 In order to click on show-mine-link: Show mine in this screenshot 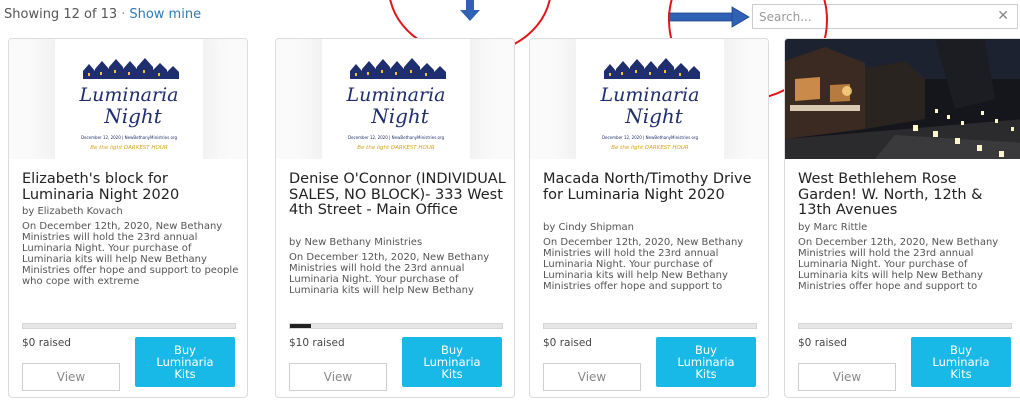, I will do `click(165, 14)`.